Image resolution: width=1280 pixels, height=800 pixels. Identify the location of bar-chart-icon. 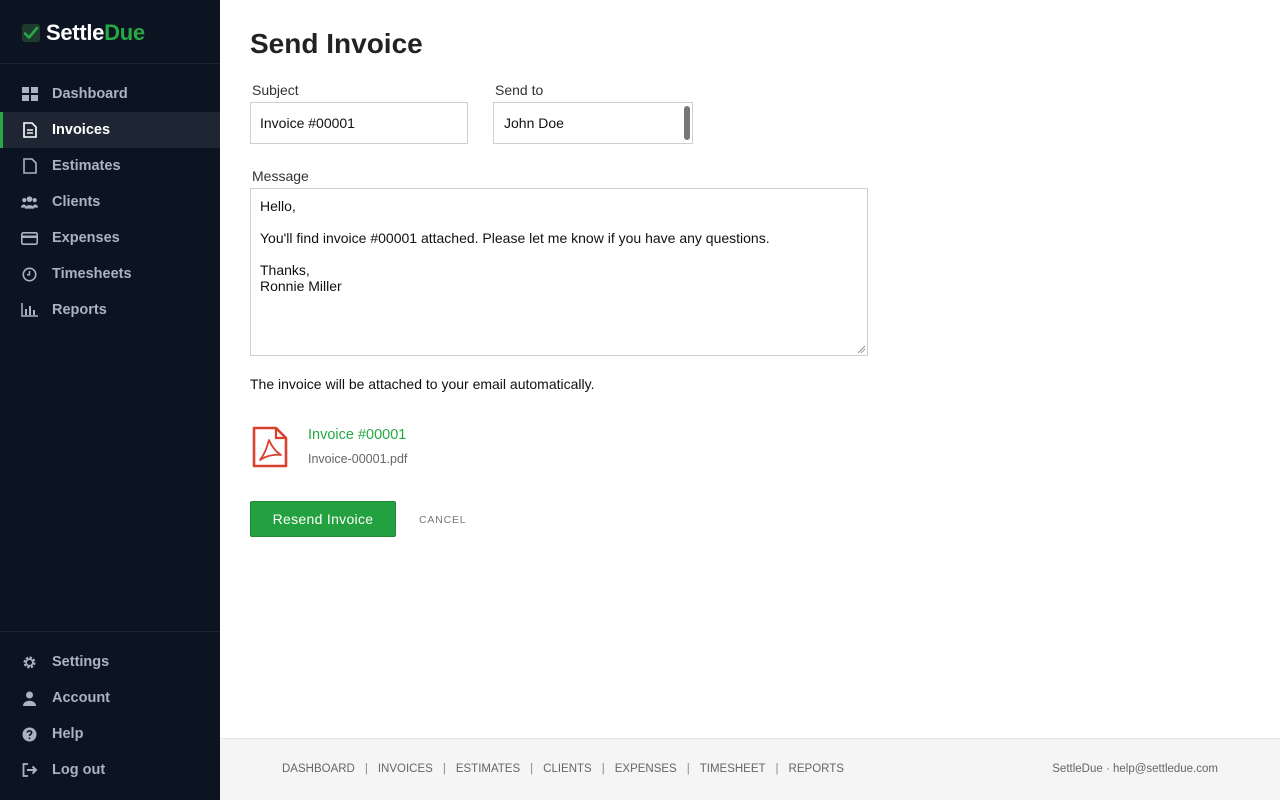
(29, 310).